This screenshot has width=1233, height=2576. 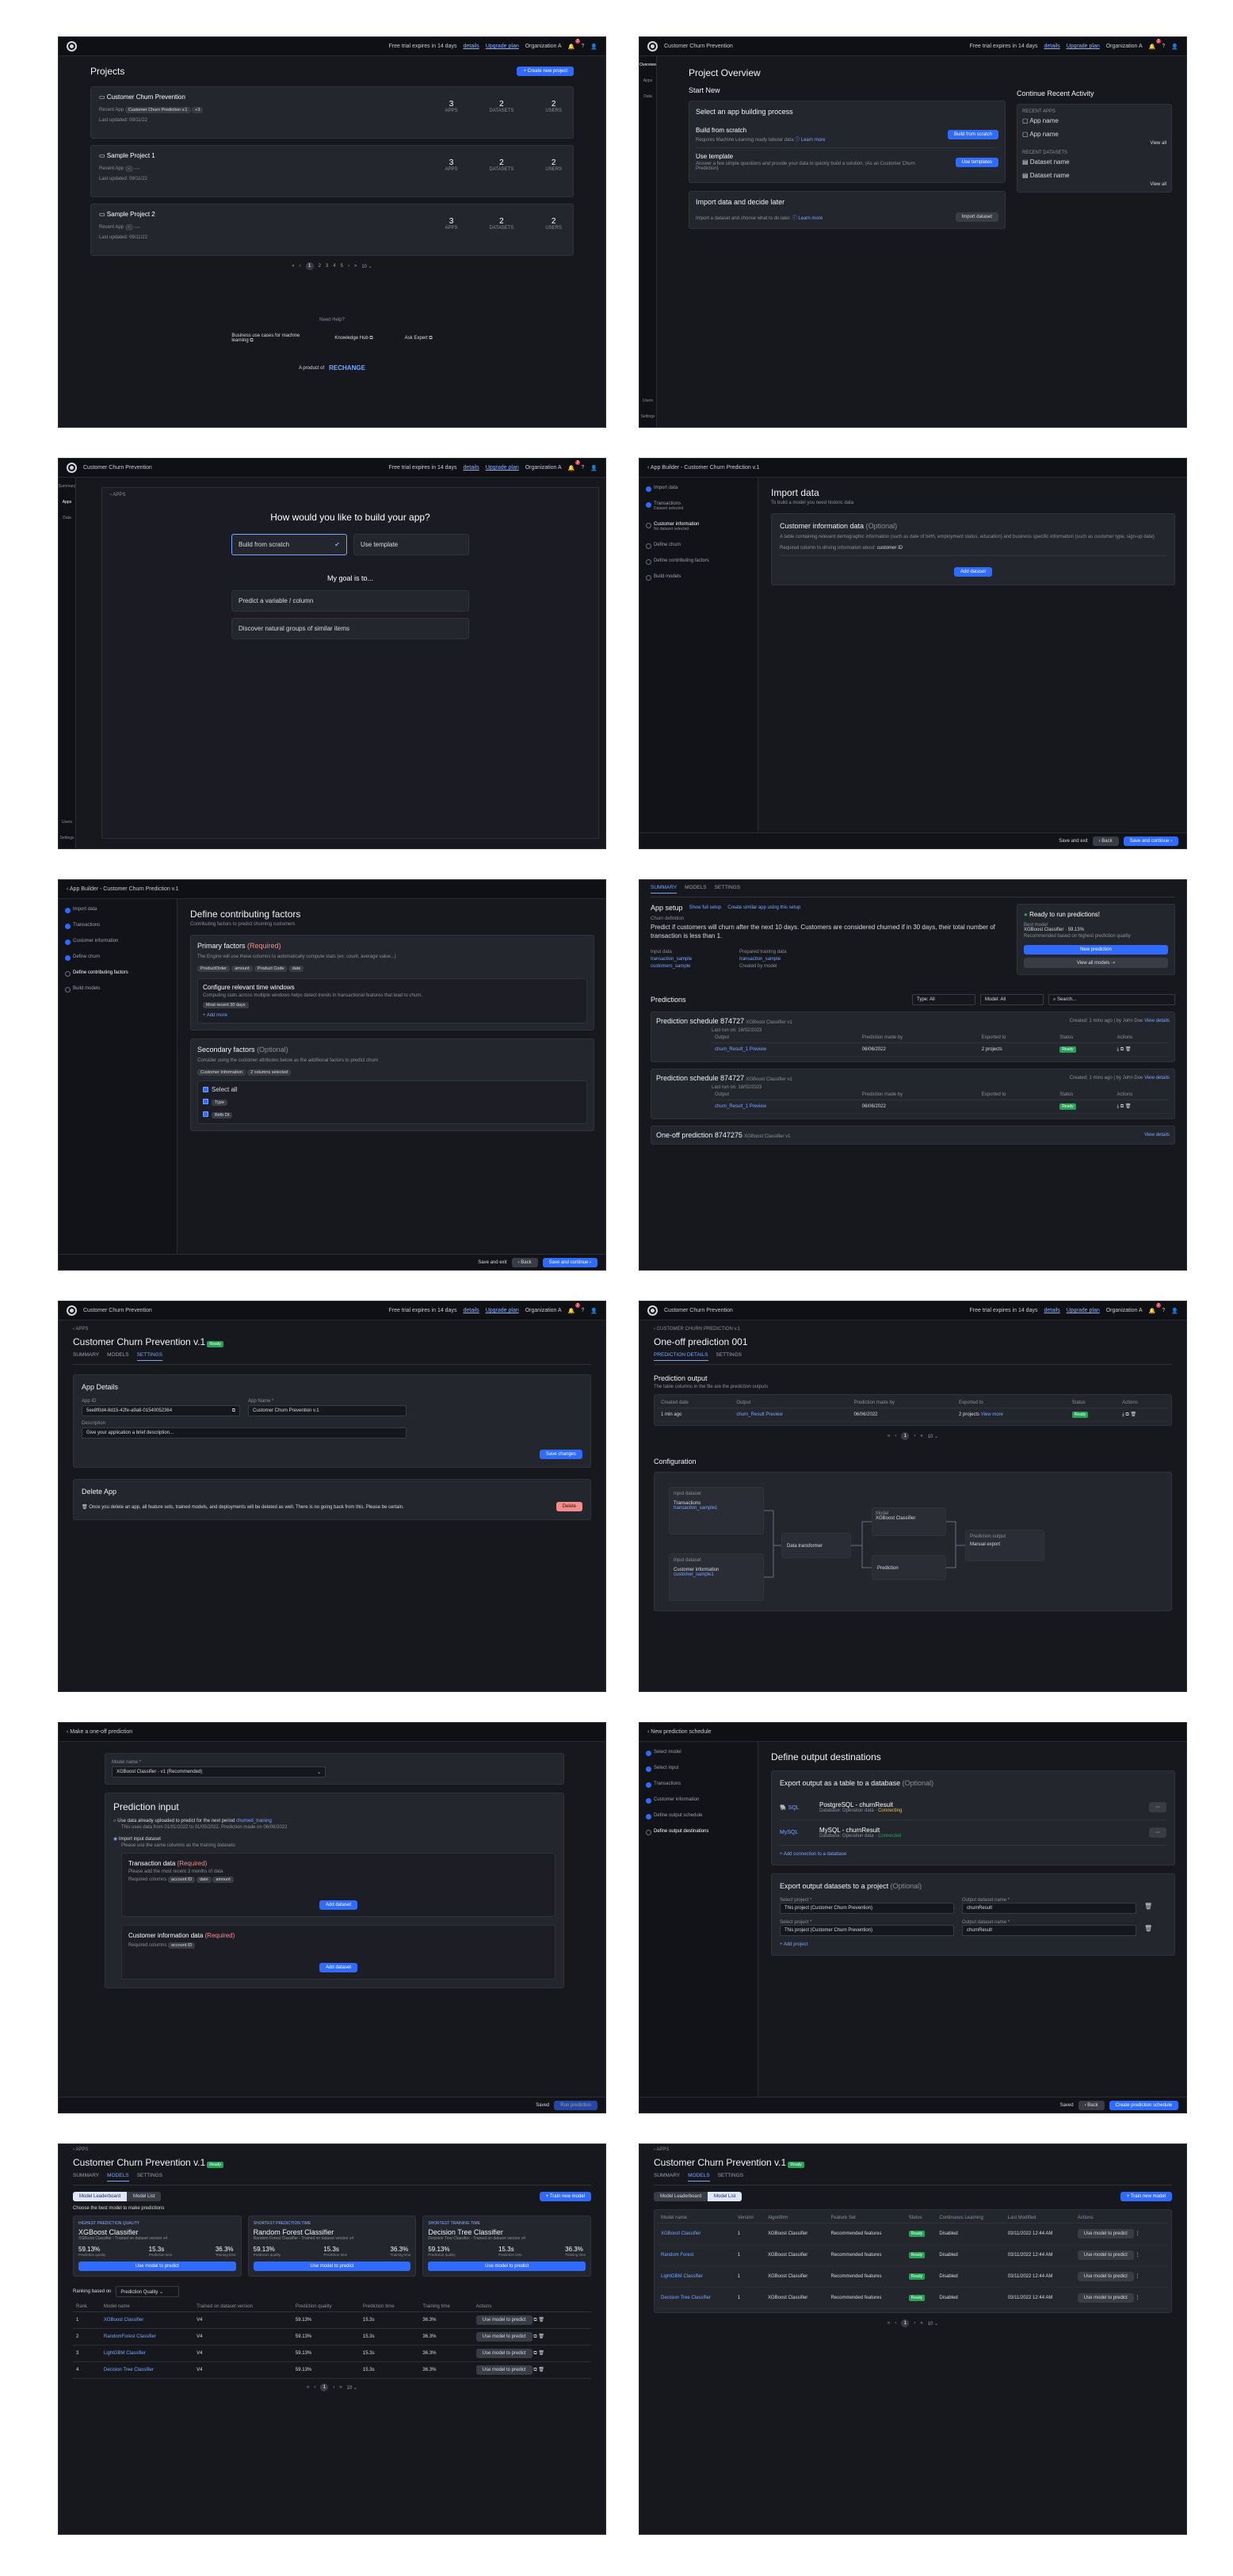 What do you see at coordinates (758, 1049) in the screenshot?
I see `preview-link: Preview` at bounding box center [758, 1049].